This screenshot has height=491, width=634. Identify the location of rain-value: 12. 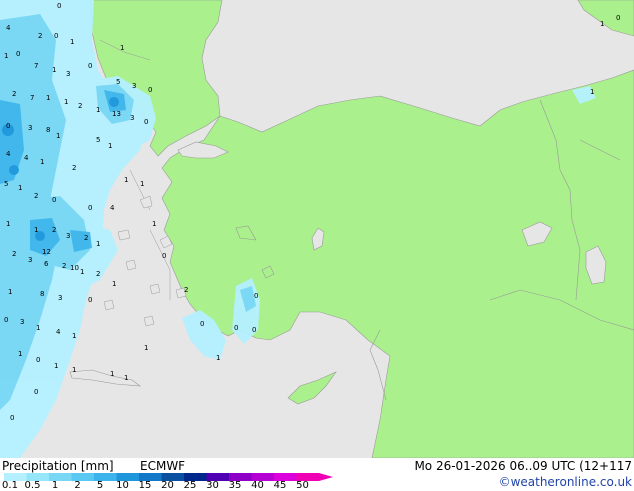
(46, 252).